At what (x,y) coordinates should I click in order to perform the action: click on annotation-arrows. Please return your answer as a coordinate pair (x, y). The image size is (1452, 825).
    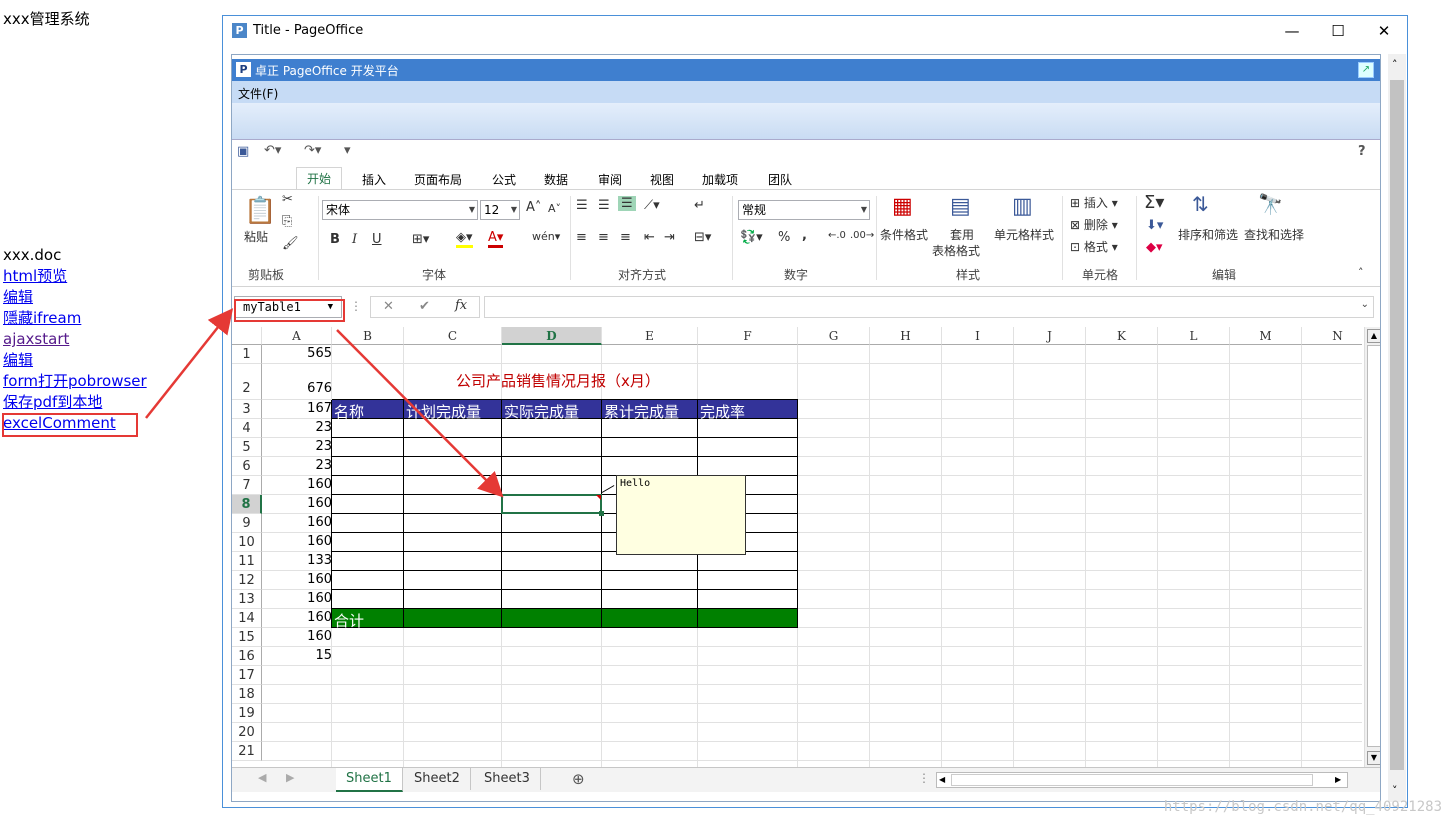
    Looking at the image, I should click on (324, 403).